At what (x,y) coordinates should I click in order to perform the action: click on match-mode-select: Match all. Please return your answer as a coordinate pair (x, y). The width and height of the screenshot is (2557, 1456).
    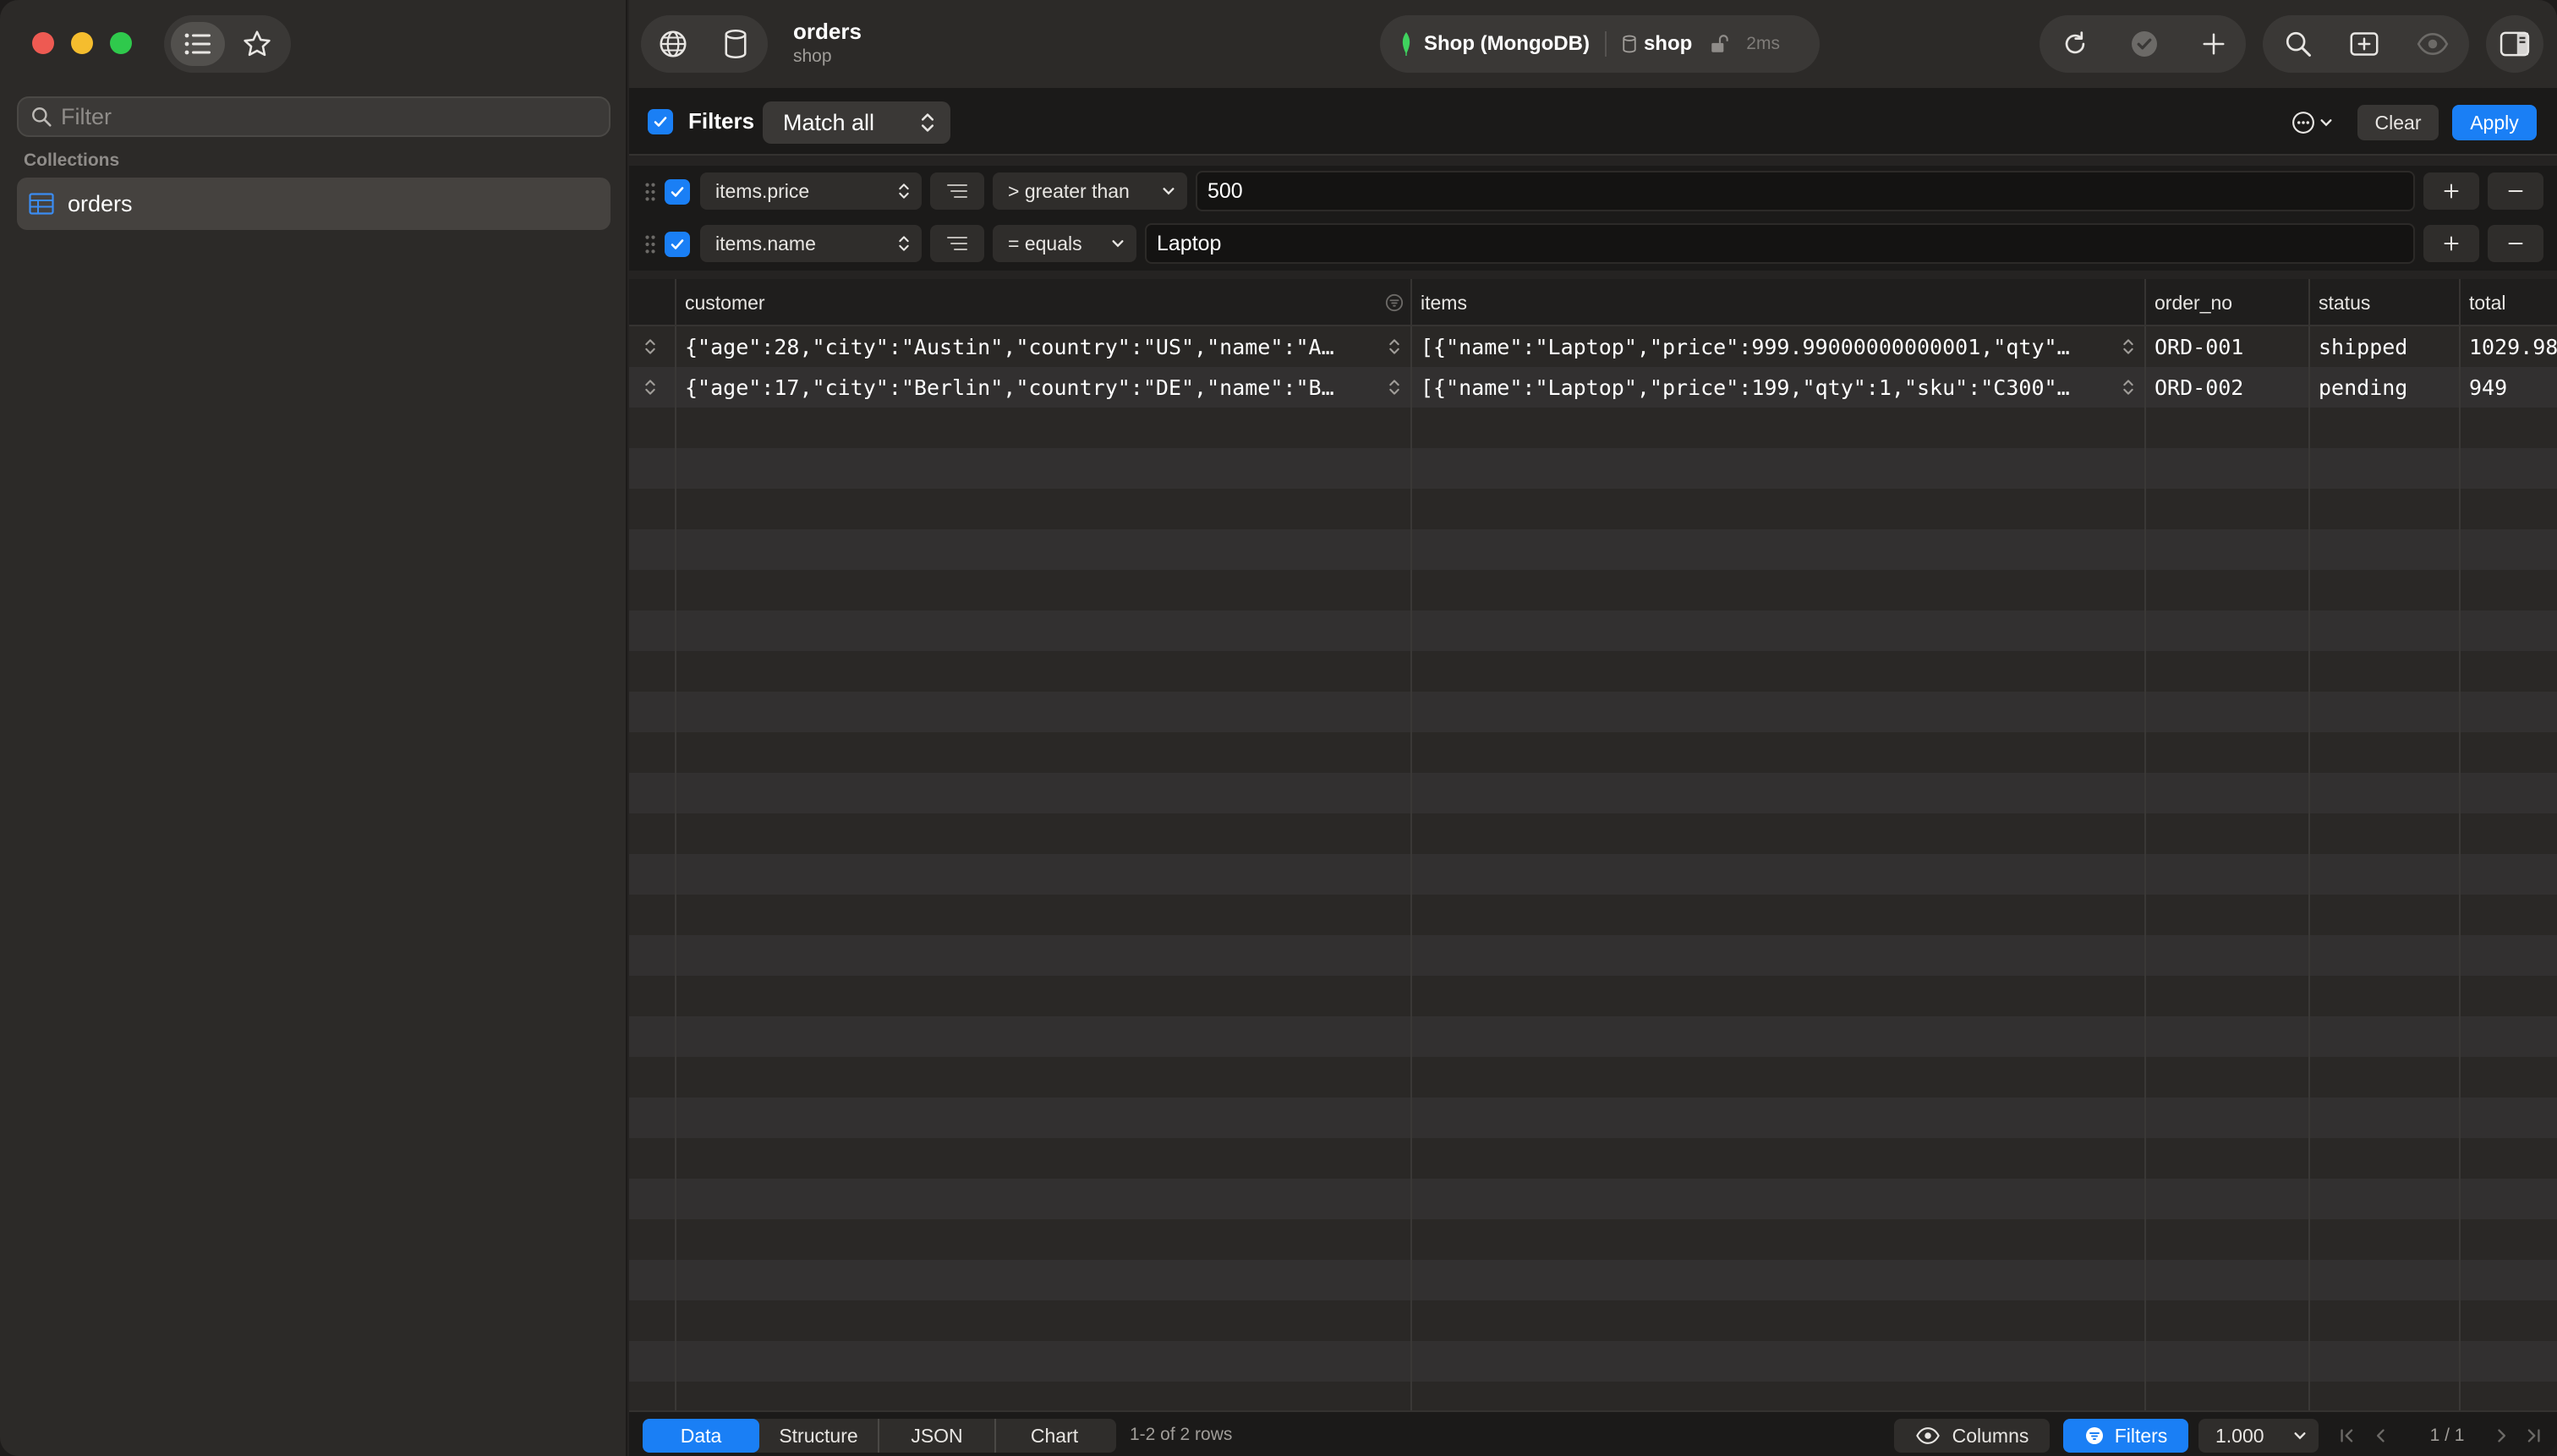
    Looking at the image, I should click on (856, 123).